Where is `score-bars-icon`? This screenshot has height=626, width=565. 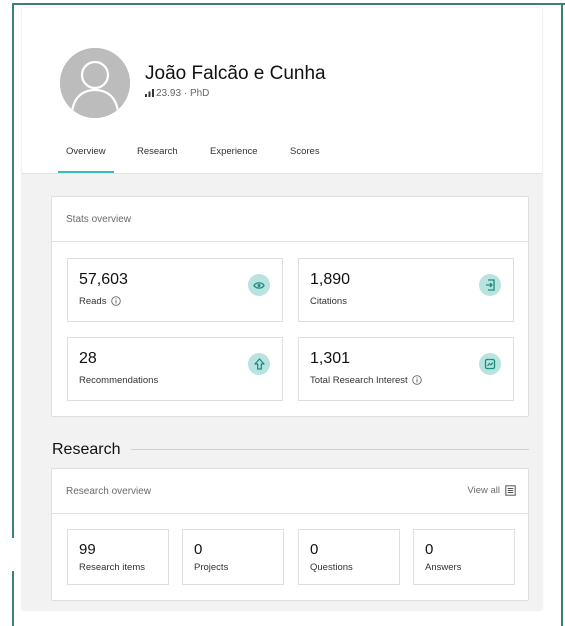 score-bars-icon is located at coordinates (149, 93).